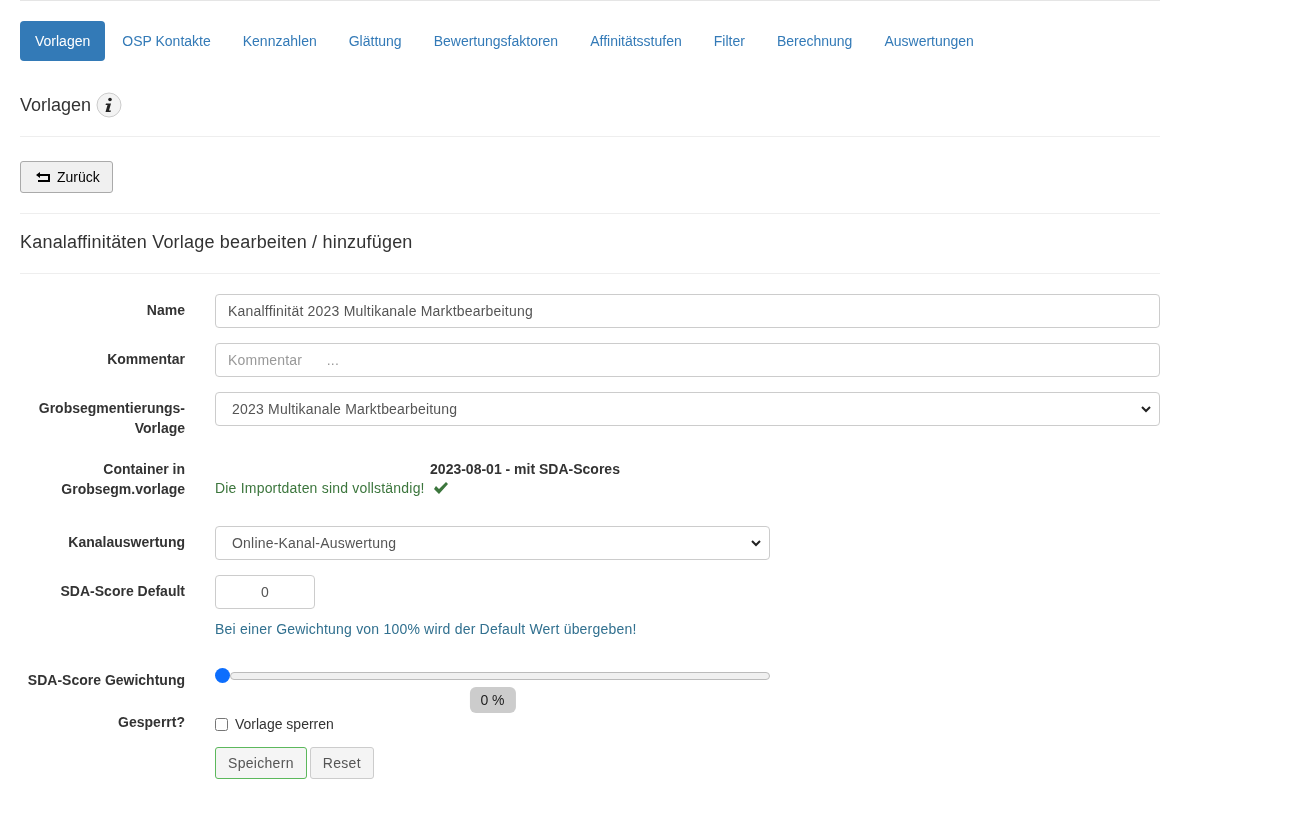 This screenshot has height=829, width=1300. What do you see at coordinates (341, 763) in the screenshot?
I see `form-button: Reset` at bounding box center [341, 763].